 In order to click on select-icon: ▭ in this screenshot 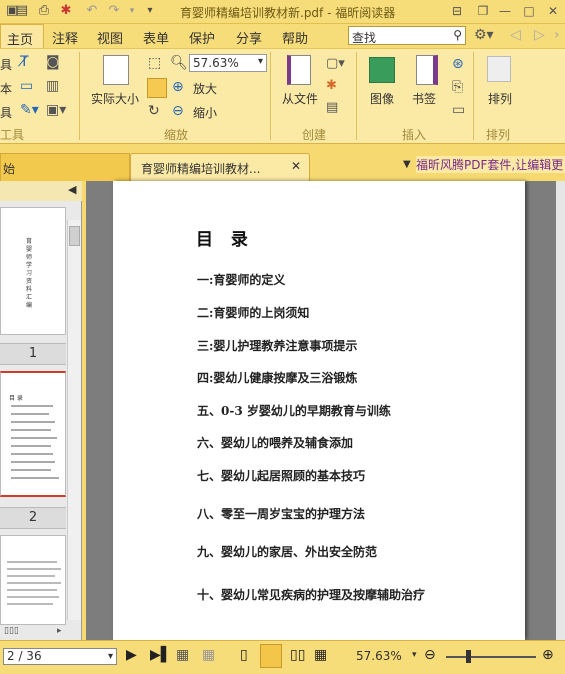, I will do `click(26, 86)`.